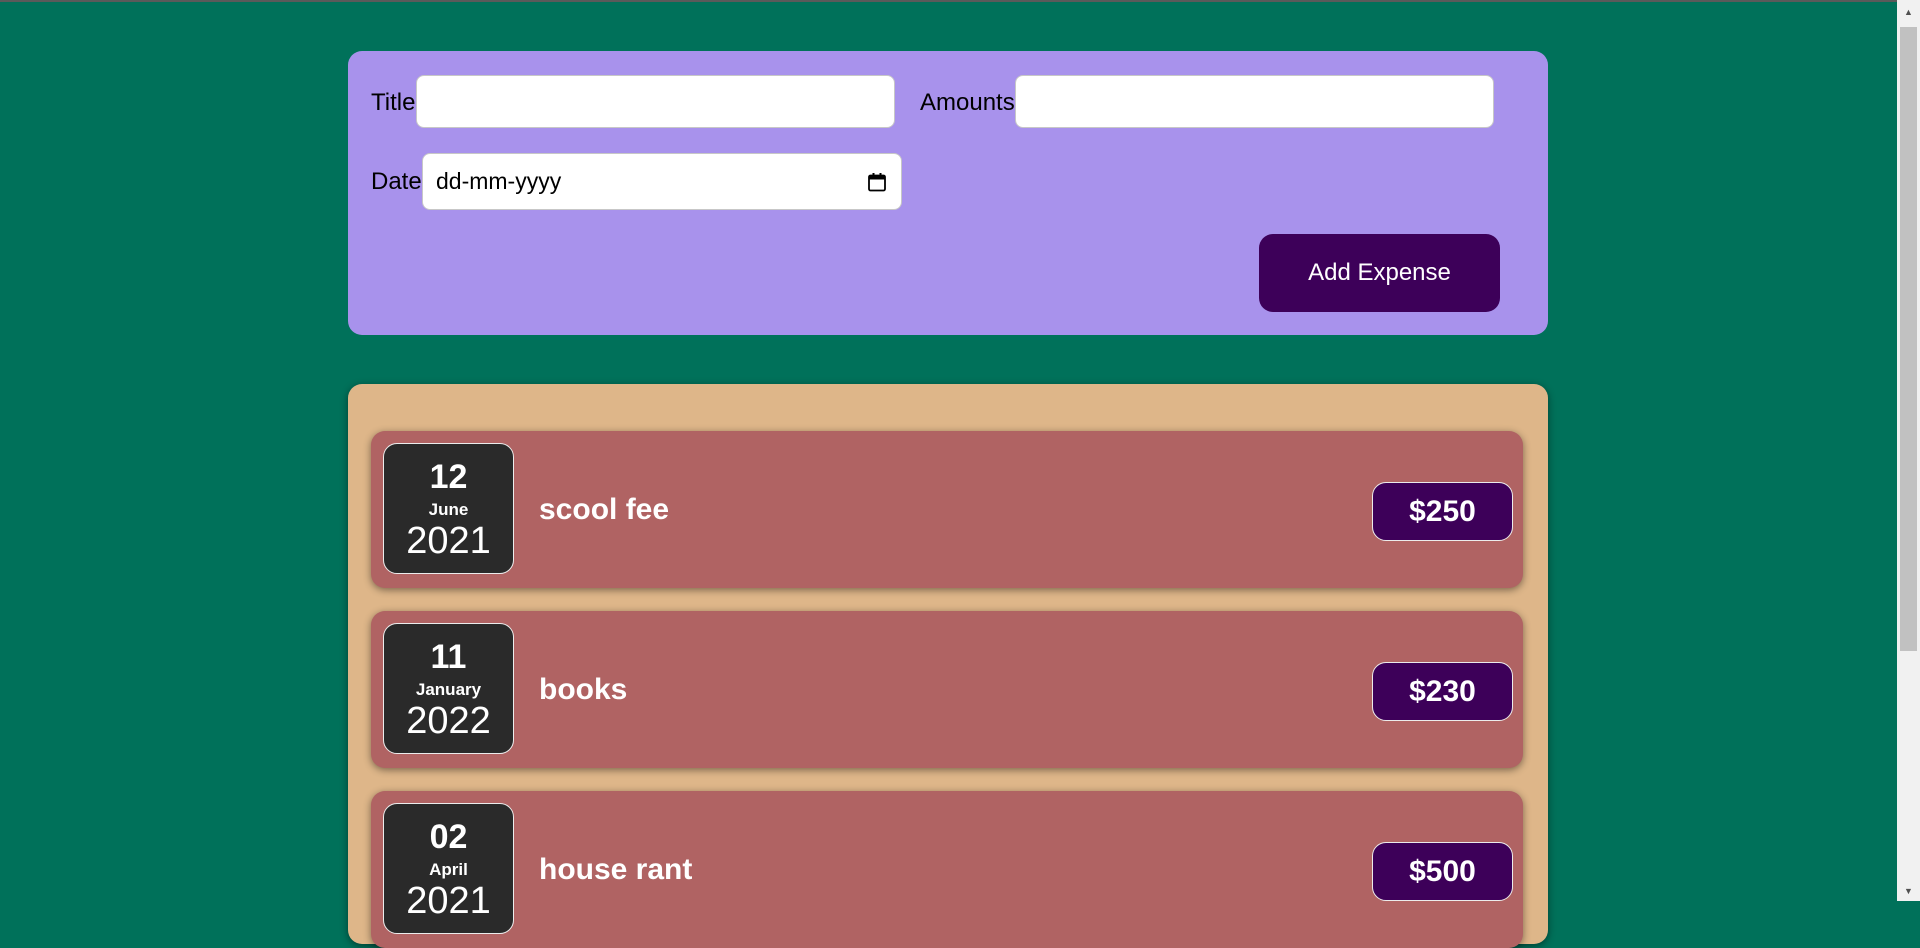 The image size is (1920, 948). Describe the element at coordinates (655, 101) in the screenshot. I see `title-input` at that location.